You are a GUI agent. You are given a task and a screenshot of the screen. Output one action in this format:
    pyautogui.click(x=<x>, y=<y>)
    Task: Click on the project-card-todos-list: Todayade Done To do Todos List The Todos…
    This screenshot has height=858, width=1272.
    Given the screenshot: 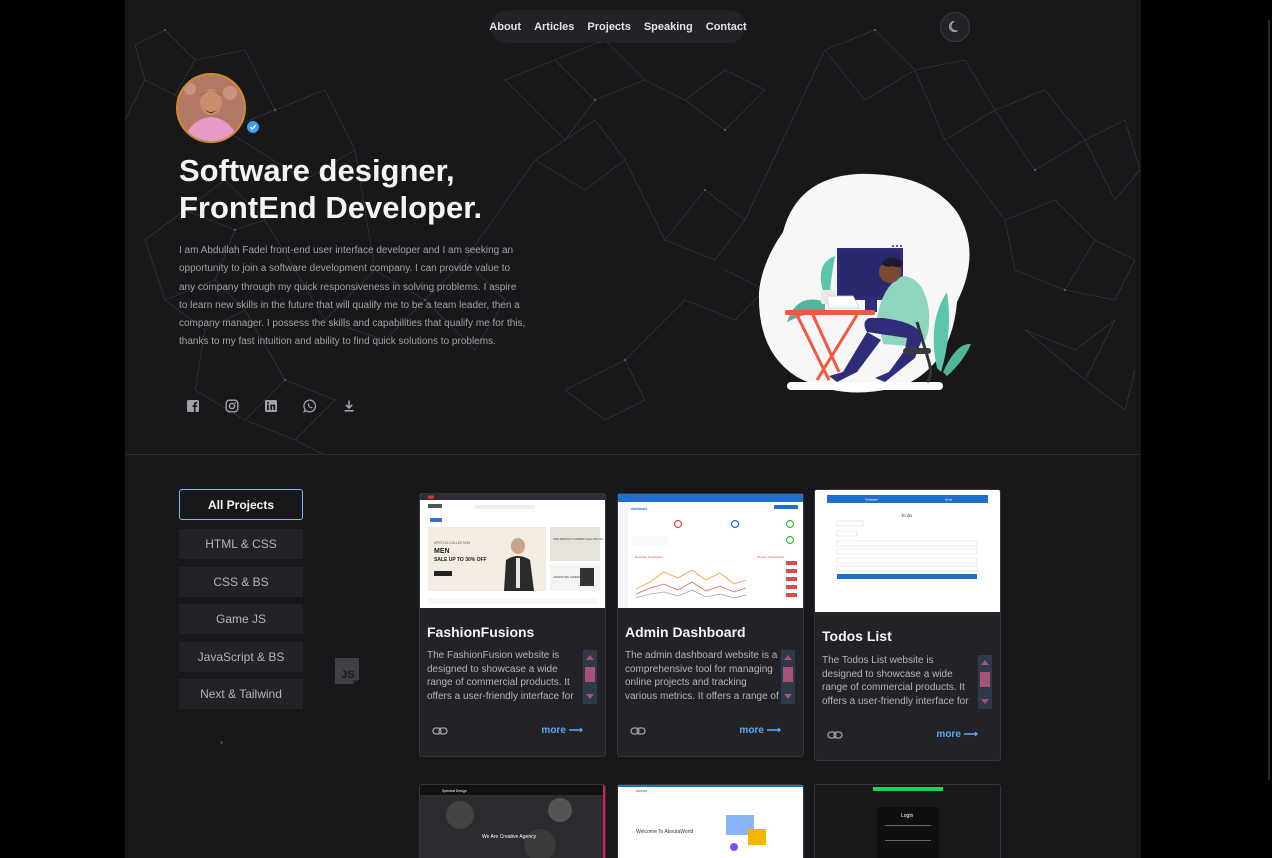 What is the action you would take?
    pyautogui.click(x=907, y=625)
    